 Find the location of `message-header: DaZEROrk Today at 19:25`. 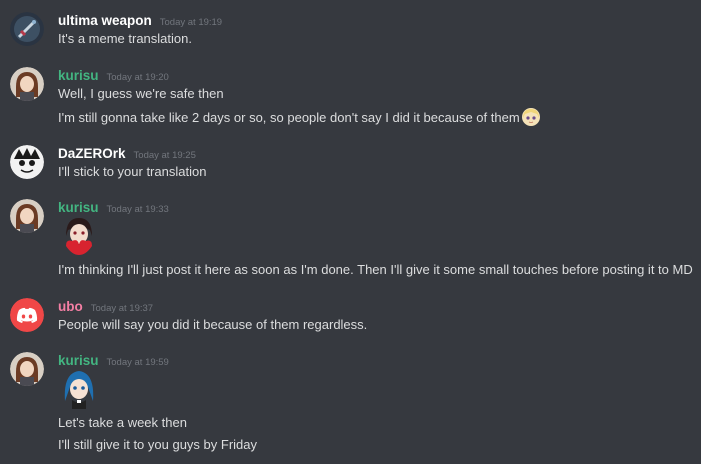

message-header: DaZEROrk Today at 19:25 is located at coordinates (127, 154).